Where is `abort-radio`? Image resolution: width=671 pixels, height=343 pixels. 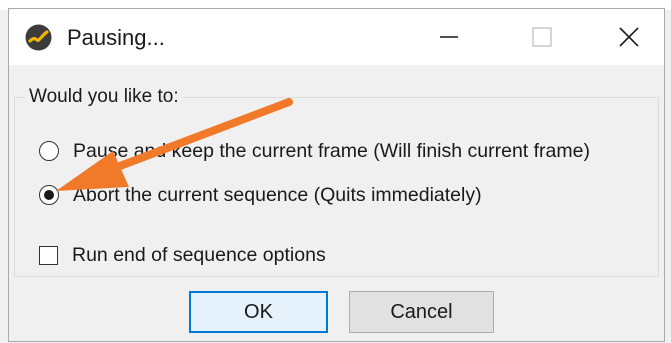 abort-radio is located at coordinates (49, 195).